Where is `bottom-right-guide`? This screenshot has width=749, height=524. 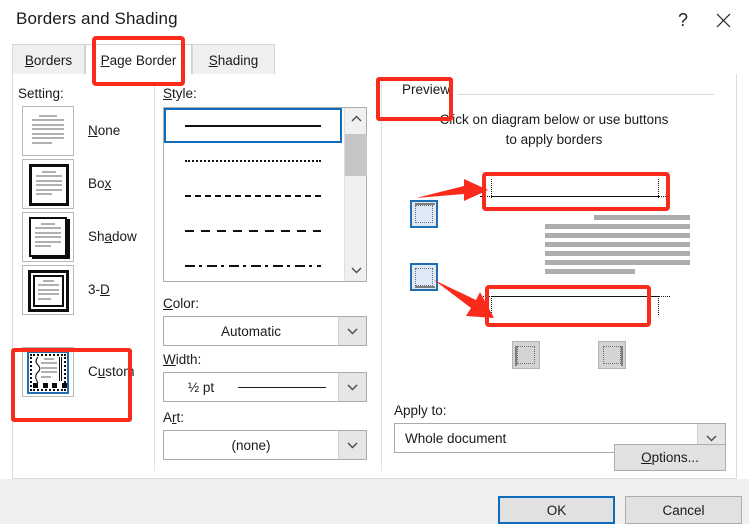 bottom-right-guide is located at coordinates (658, 305).